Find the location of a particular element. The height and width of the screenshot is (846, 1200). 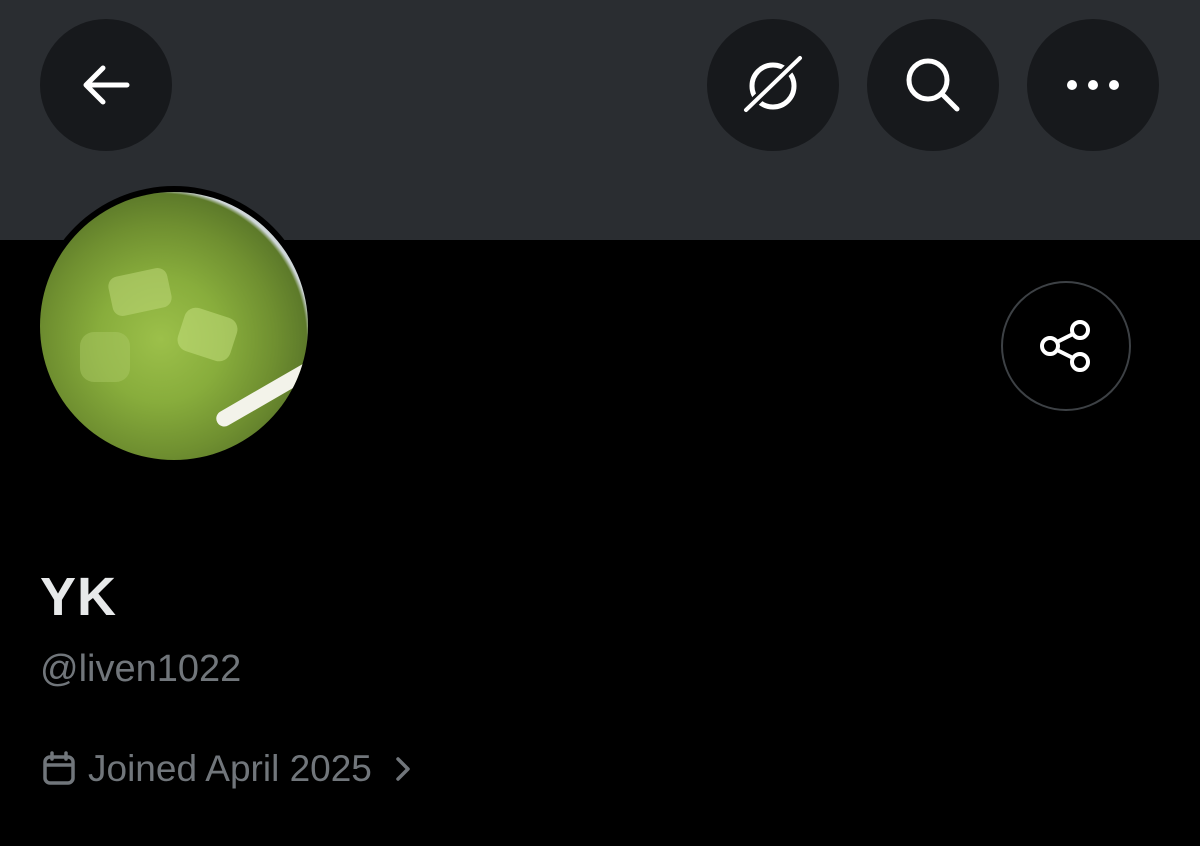

joined-date-row: Joined April 2025 is located at coordinates (226, 769).